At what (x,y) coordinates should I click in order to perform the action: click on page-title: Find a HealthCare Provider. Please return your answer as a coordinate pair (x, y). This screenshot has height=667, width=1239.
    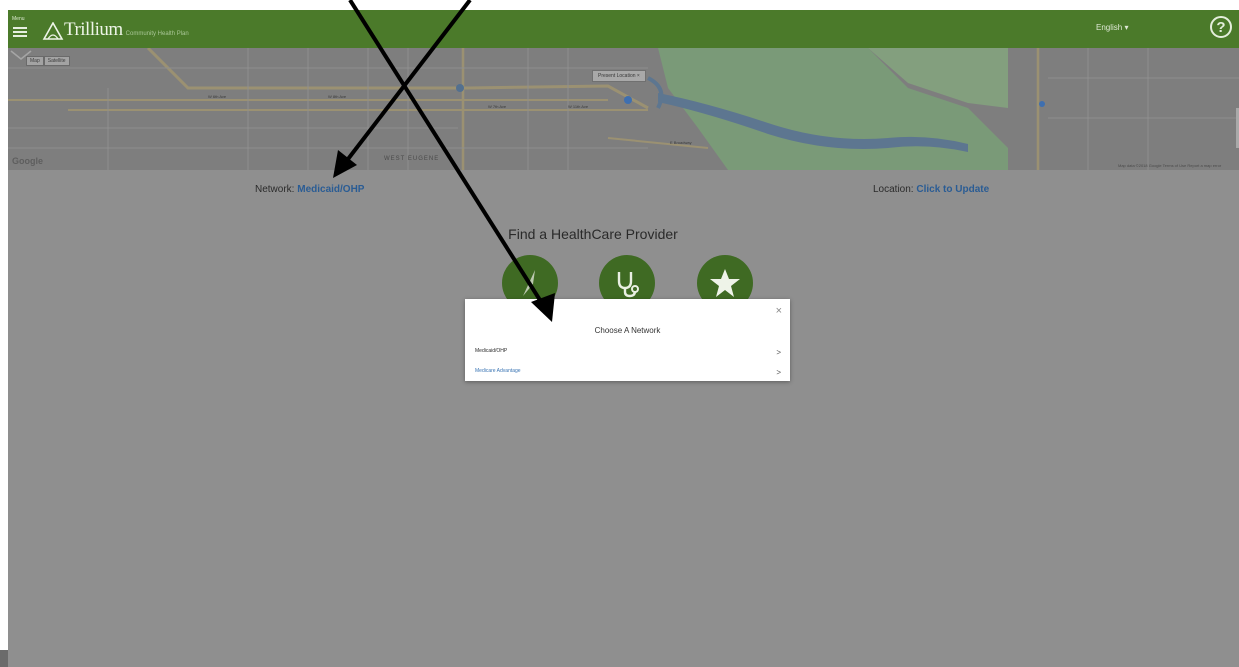
    Looking at the image, I should click on (593, 234).